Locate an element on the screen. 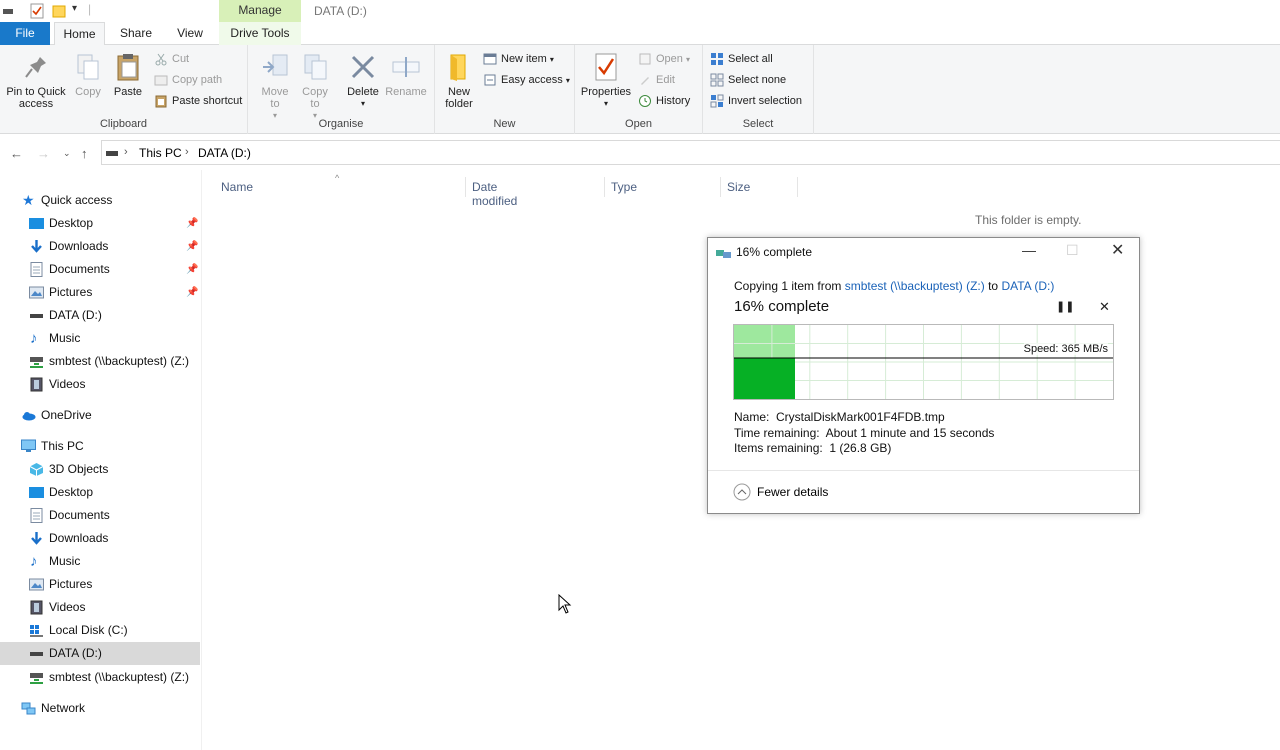 Image resolution: width=1280 pixels, height=750 pixels. breadcrumb-this-pc: This PC is located at coordinates (160, 153).